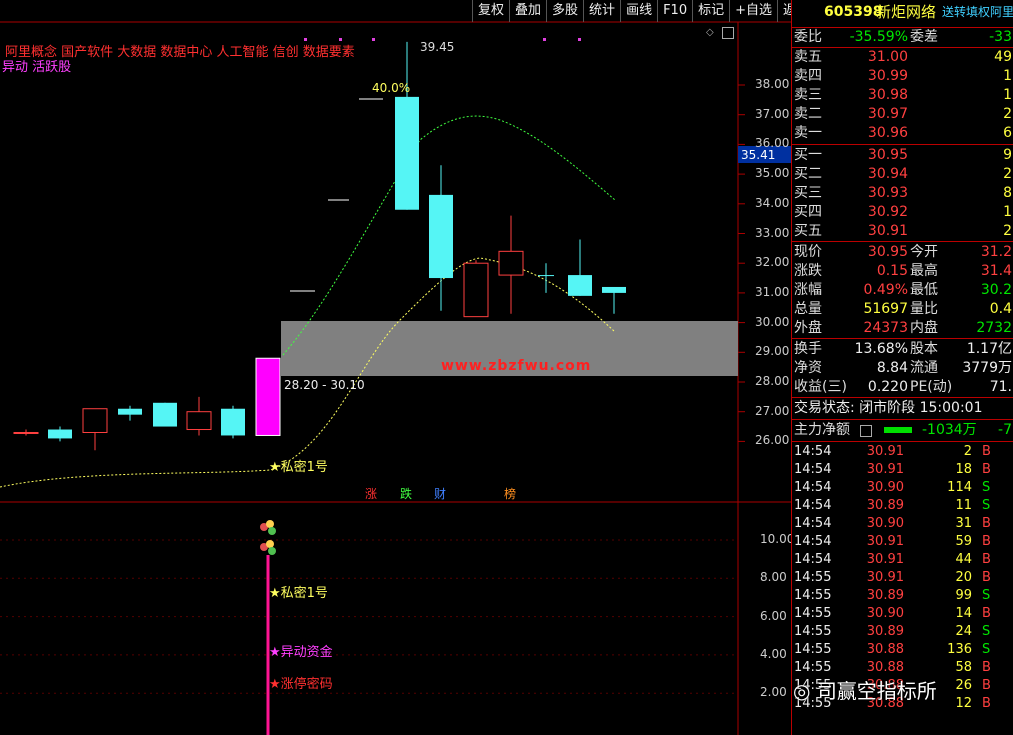  What do you see at coordinates (924, 349) in the screenshot?
I see `stat2-label2: 股本` at bounding box center [924, 349].